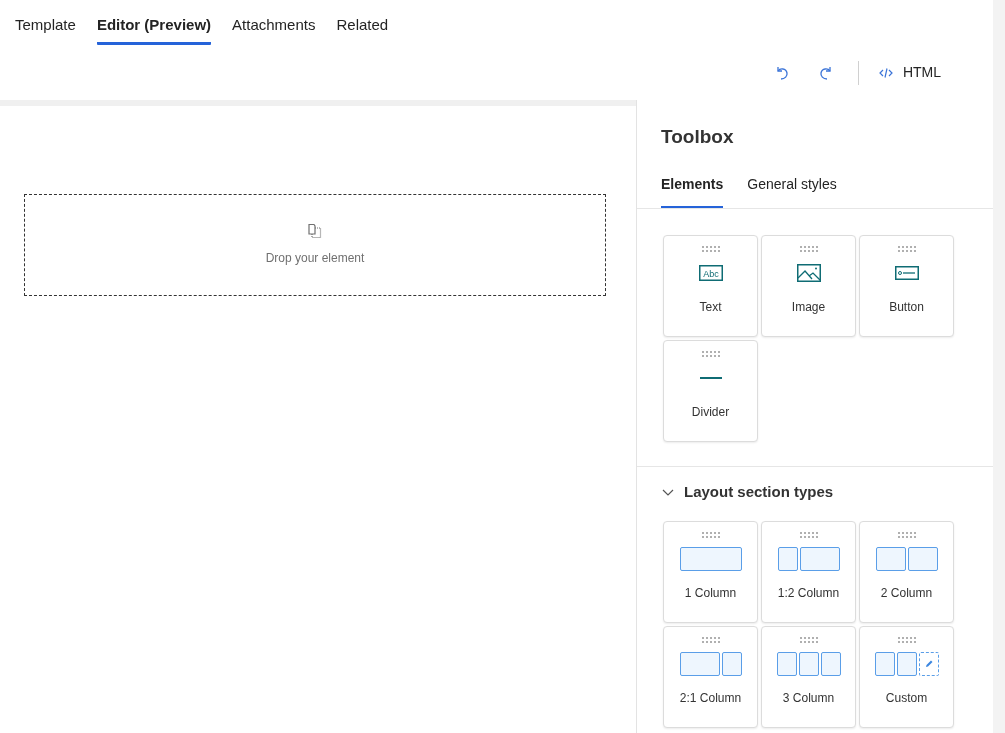 This screenshot has width=1005, height=733. What do you see at coordinates (710, 593) in the screenshot?
I see `tile-label: 1 Column` at bounding box center [710, 593].